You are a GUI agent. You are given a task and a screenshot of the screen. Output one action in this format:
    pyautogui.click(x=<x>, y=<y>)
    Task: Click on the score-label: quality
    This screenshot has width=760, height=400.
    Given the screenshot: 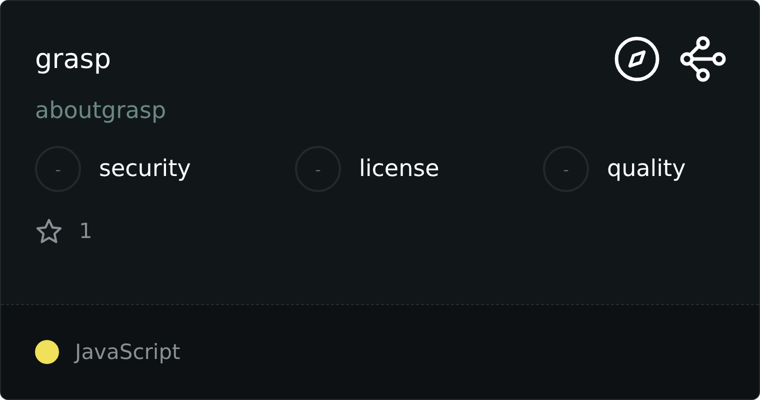 What is the action you would take?
    pyautogui.click(x=646, y=169)
    